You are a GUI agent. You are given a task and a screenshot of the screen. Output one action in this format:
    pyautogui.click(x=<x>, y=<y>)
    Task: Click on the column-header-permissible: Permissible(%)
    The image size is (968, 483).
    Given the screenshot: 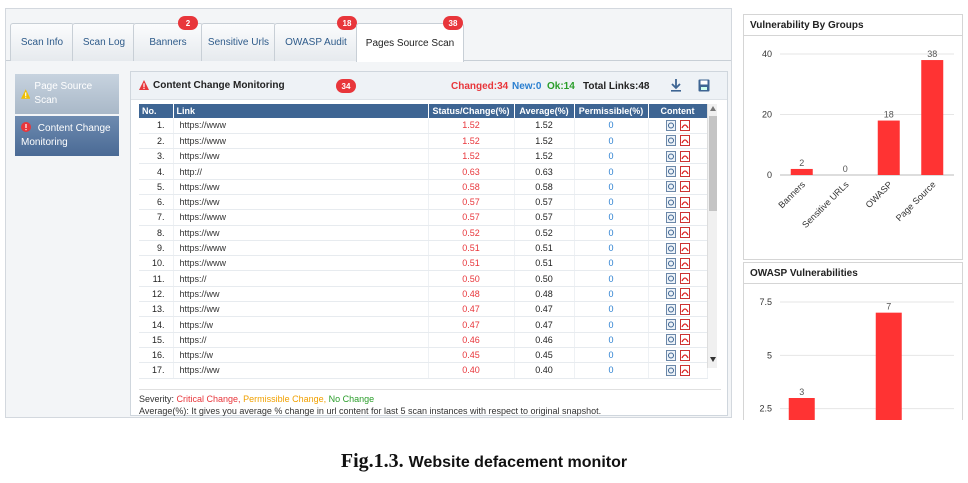 What is the action you would take?
    pyautogui.click(x=611, y=111)
    